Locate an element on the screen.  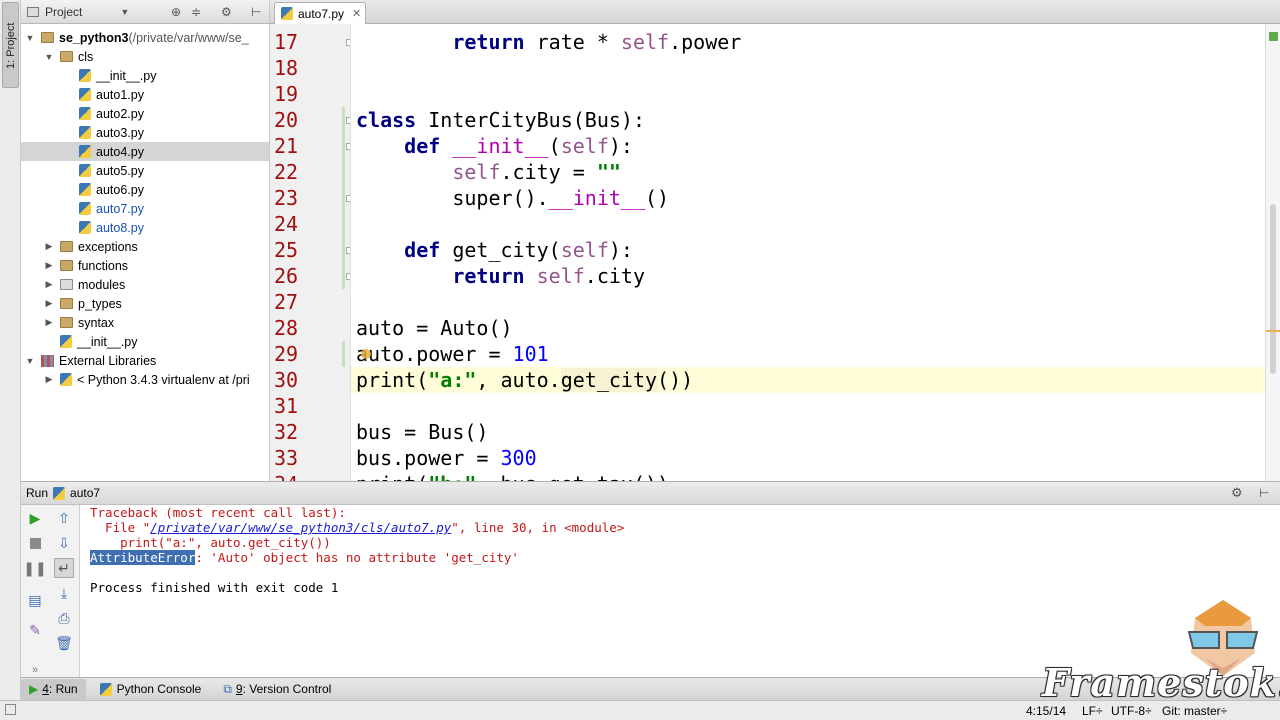
trash-icon: 🗑 is located at coordinates (64, 643).